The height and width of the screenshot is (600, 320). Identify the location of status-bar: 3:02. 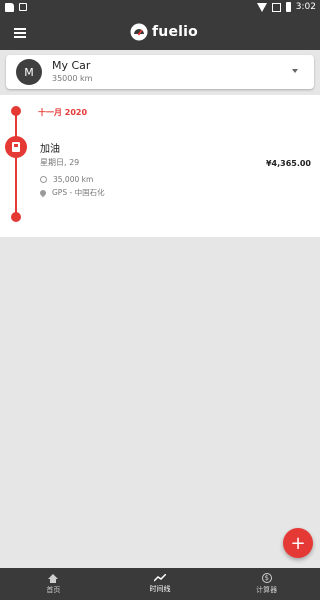
(160, 8).